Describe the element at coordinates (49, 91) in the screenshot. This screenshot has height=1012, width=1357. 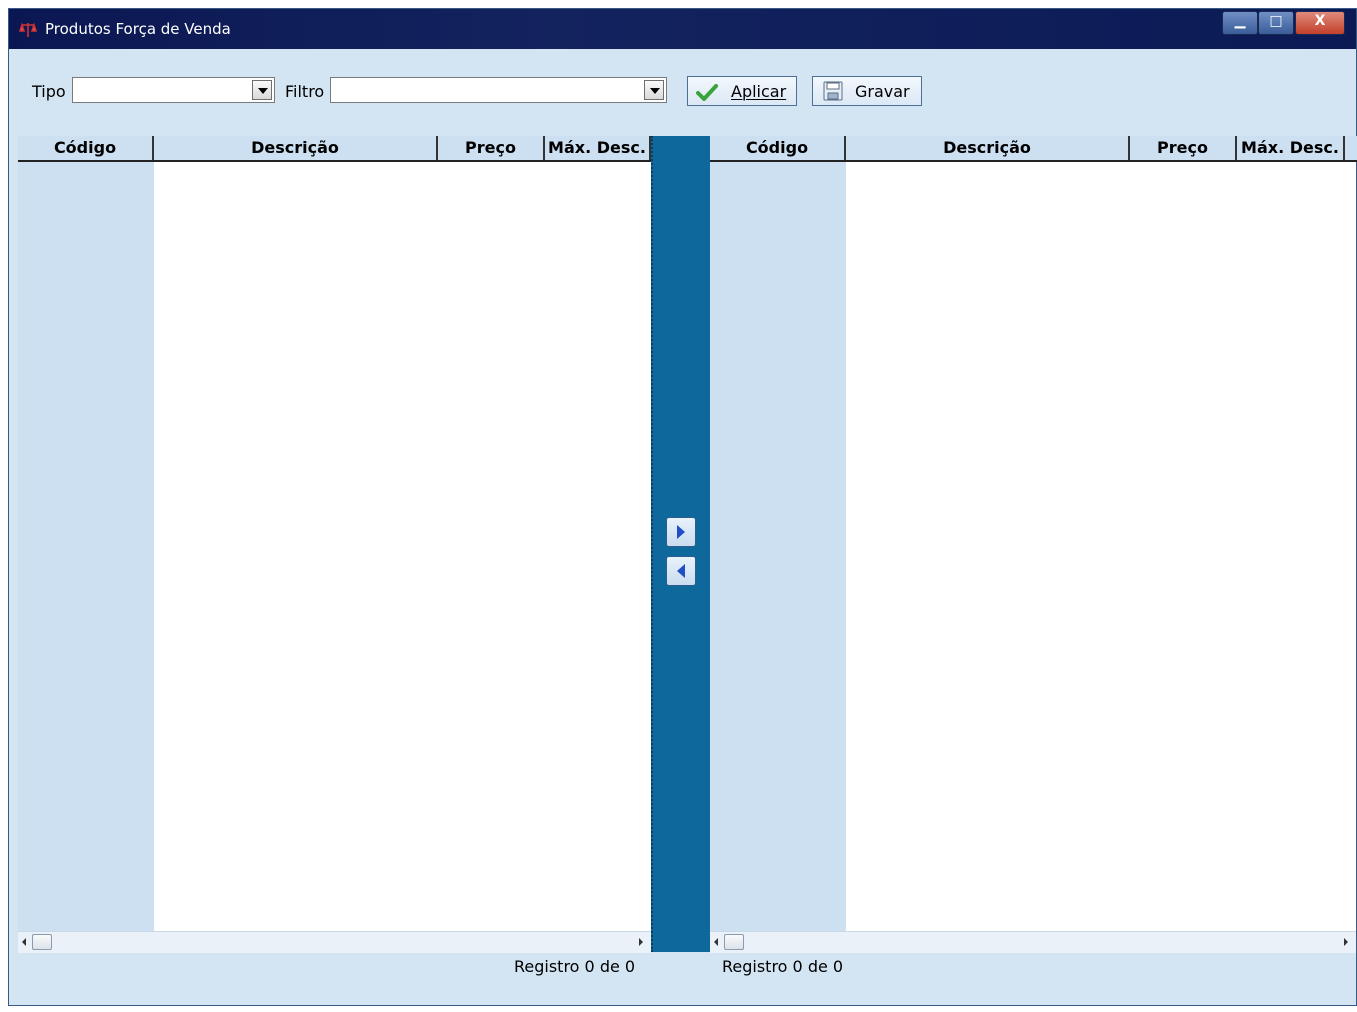
I see `tipo-label: Tipo` at that location.